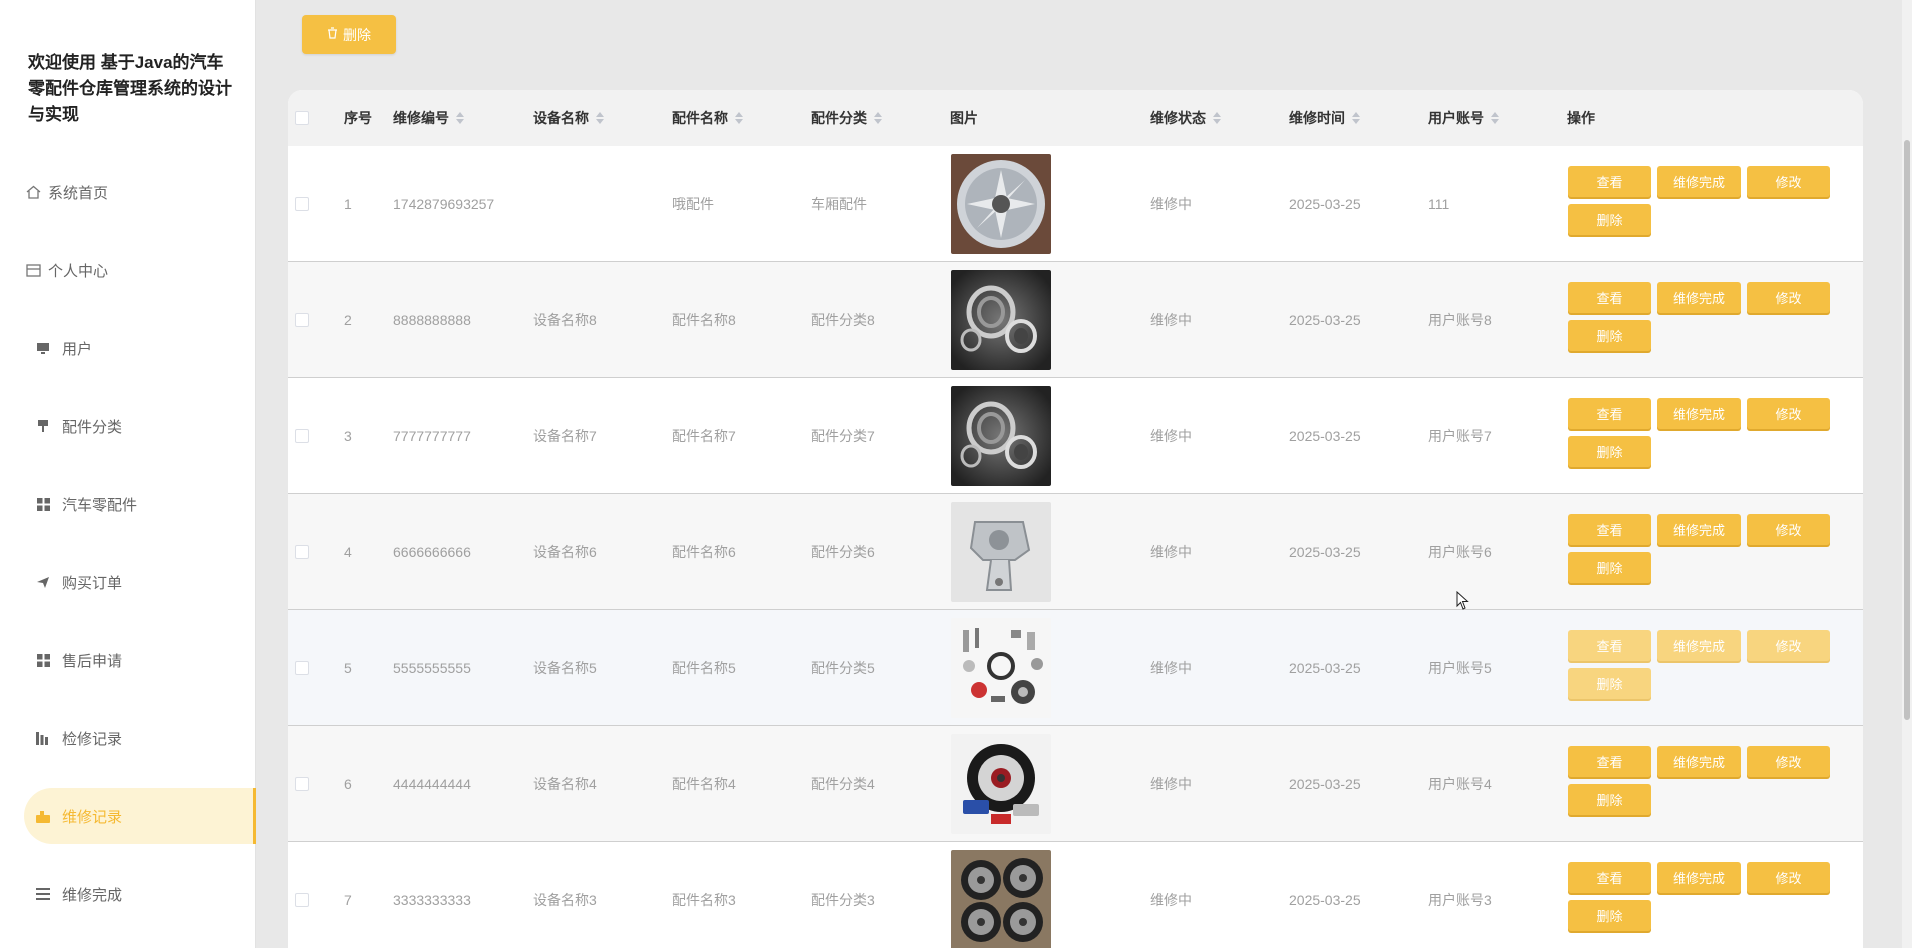  I want to click on cell-device: 设备名称8, so click(565, 320).